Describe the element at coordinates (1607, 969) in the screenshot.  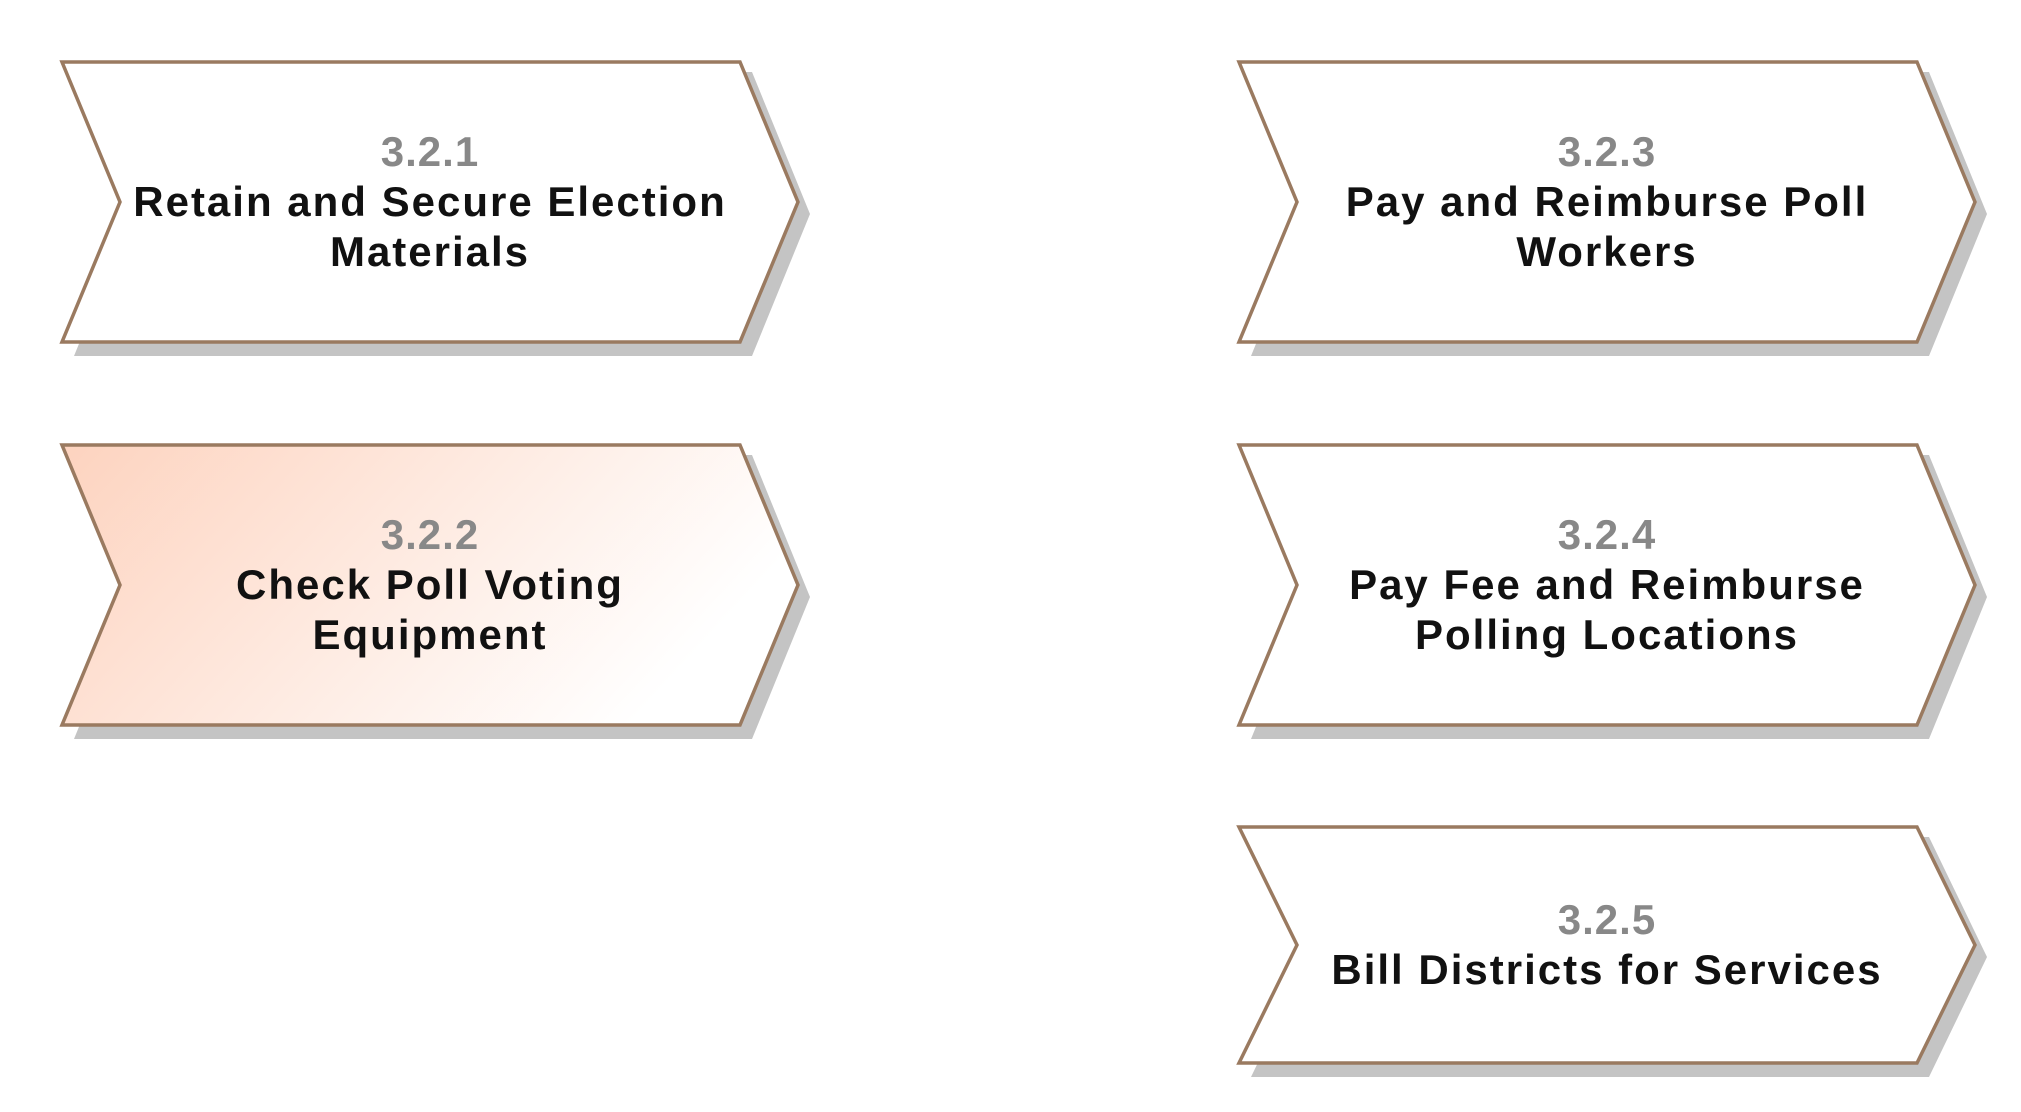
I see `step-title-line-1: Bill Districts for Services` at that location.